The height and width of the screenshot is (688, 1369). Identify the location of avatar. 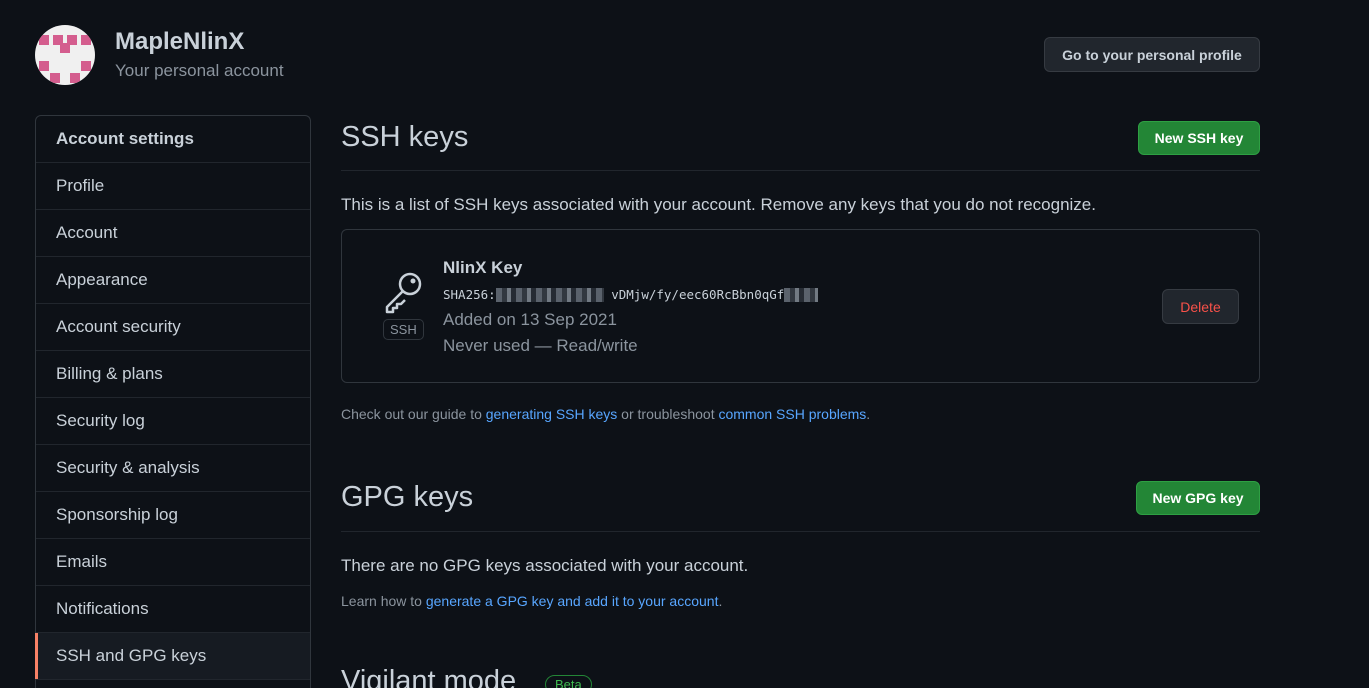
(65, 55).